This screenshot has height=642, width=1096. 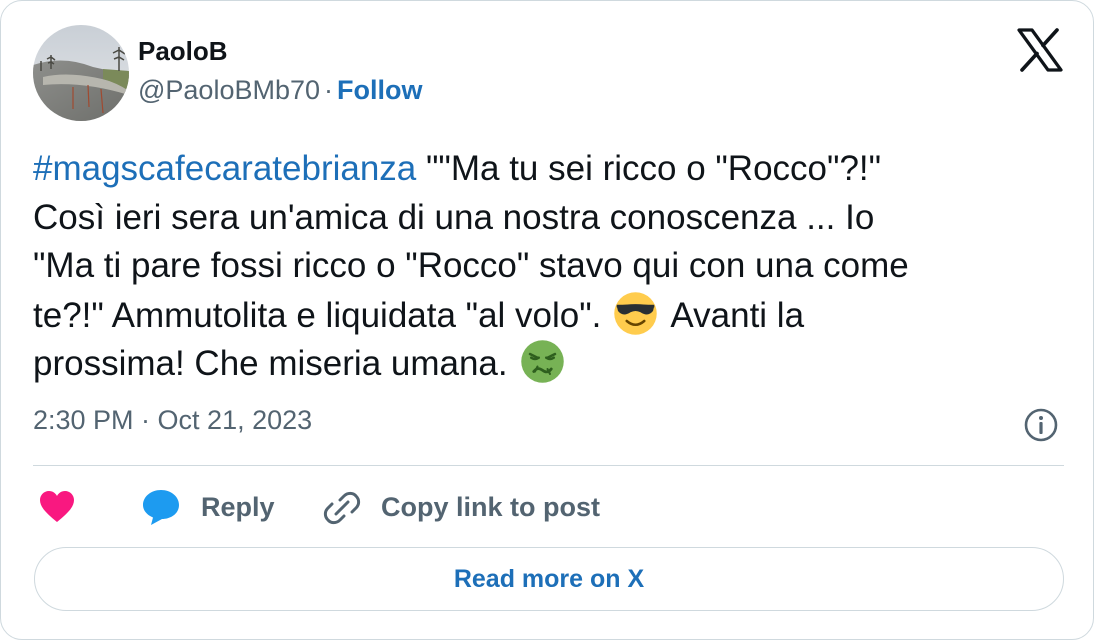 What do you see at coordinates (342, 508) in the screenshot?
I see `link-icon` at bounding box center [342, 508].